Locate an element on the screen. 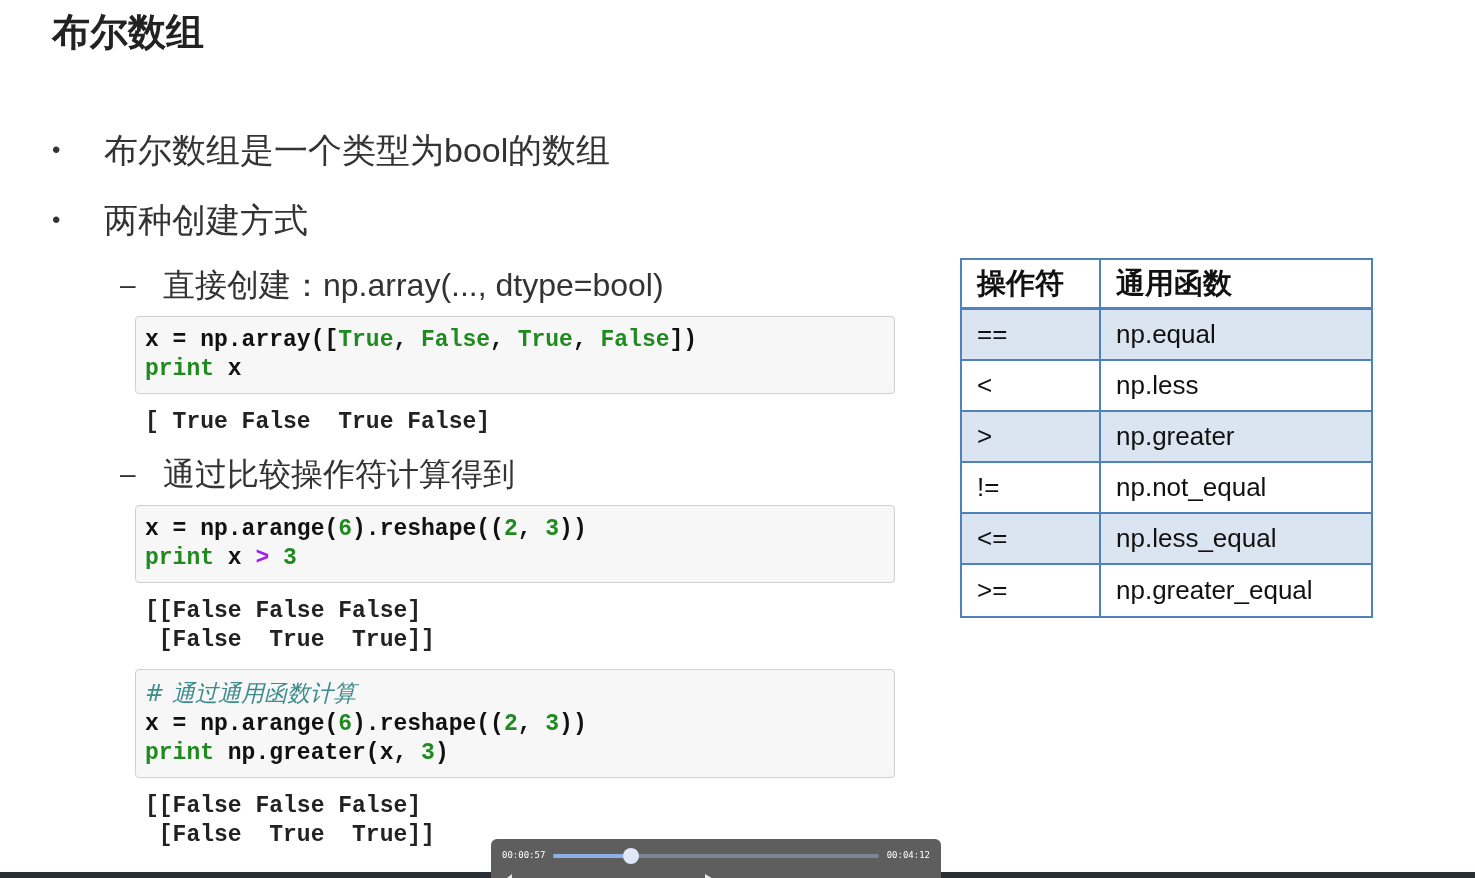 The height and width of the screenshot is (878, 1475). table-header-cell-text: 通用函数 is located at coordinates (1174, 283).